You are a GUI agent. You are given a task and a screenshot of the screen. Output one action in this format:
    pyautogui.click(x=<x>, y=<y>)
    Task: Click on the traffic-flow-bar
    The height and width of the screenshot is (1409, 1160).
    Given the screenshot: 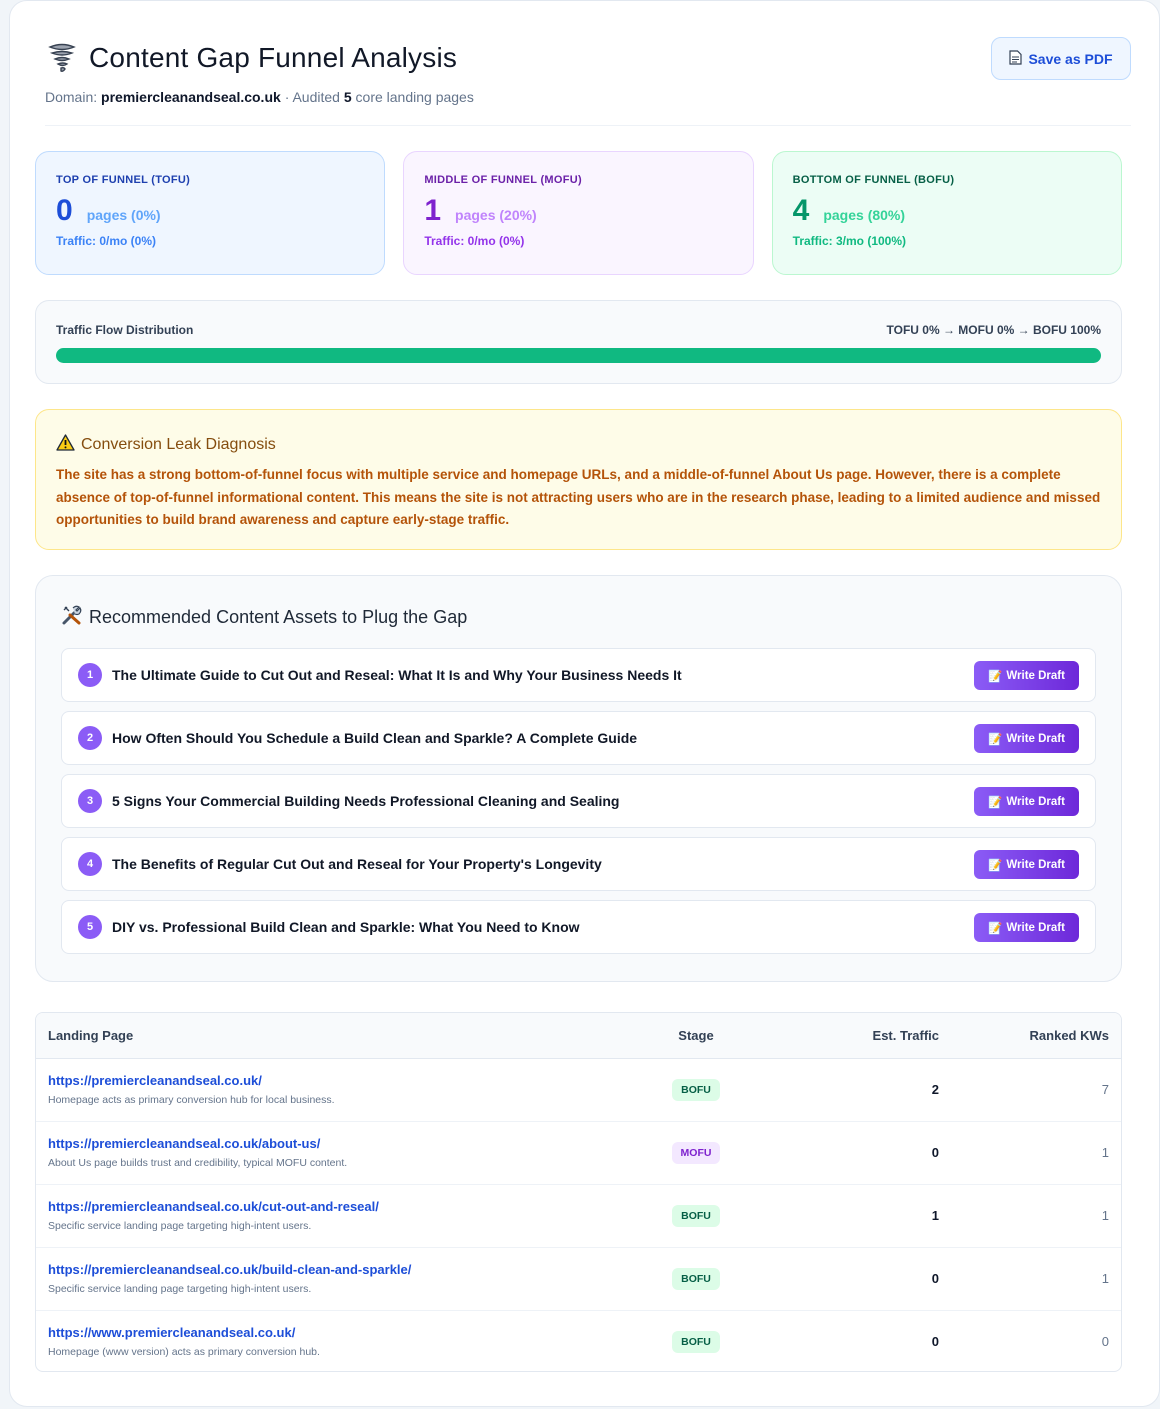 What is the action you would take?
    pyautogui.click(x=578, y=355)
    